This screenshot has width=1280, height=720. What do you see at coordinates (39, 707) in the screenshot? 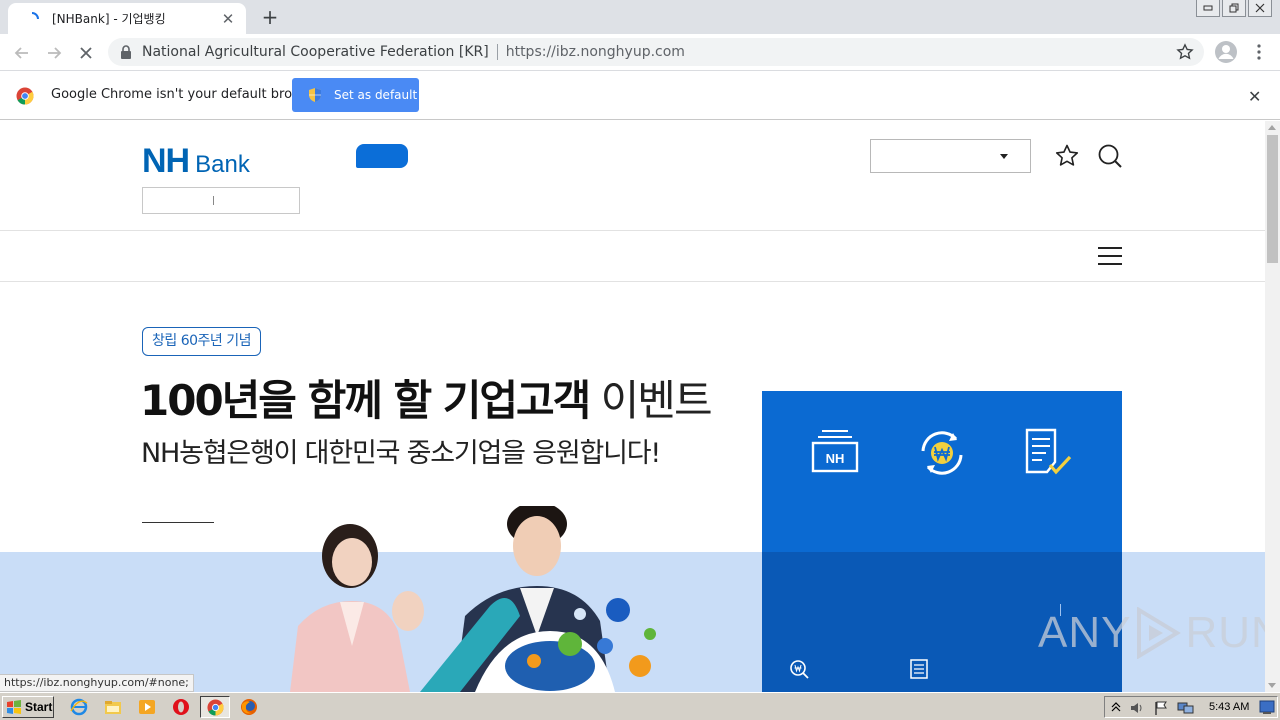
I see `start-label: Start` at bounding box center [39, 707].